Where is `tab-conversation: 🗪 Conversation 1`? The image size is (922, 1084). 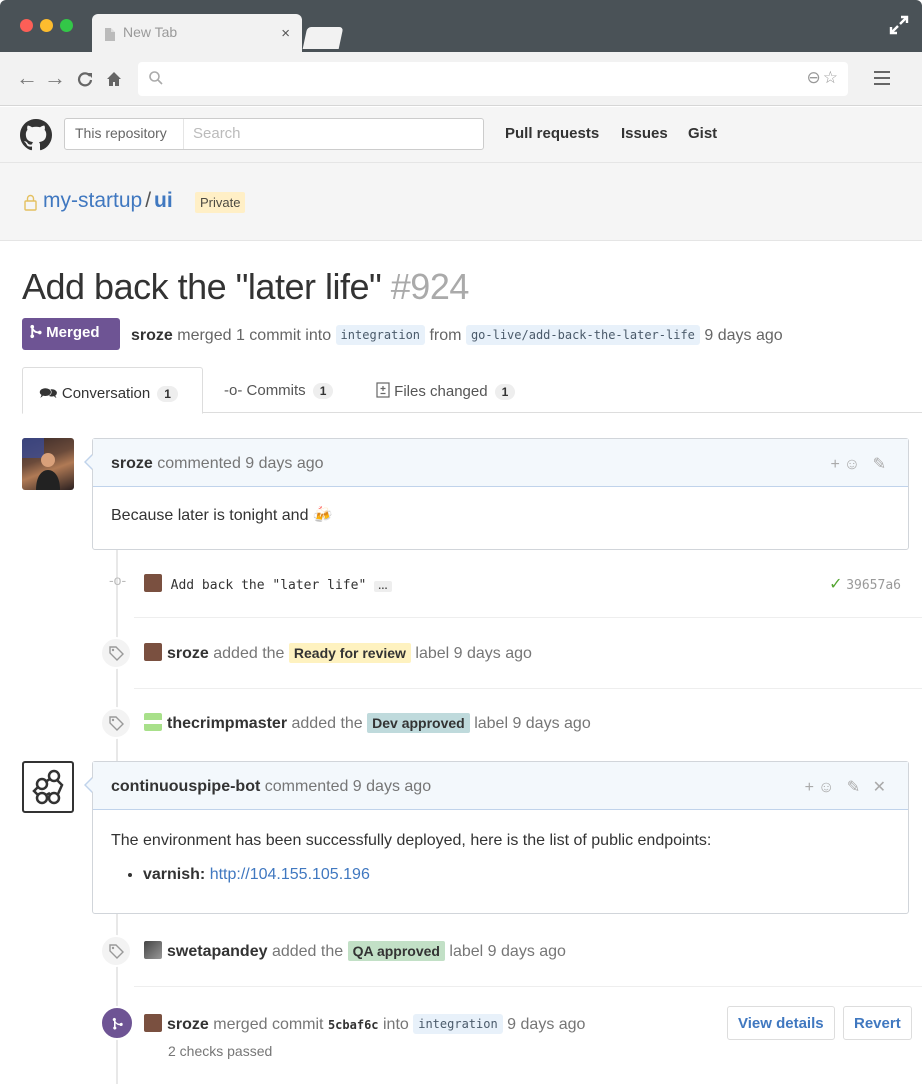
tab-conversation: 🗪 Conversation 1 is located at coordinates (112, 390).